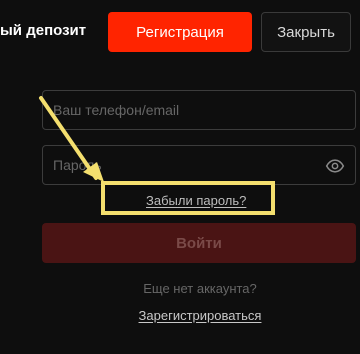 This screenshot has height=354, width=360. Describe the element at coordinates (200, 288) in the screenshot. I see `no-account-text: Еще нет аккаунта?` at that location.